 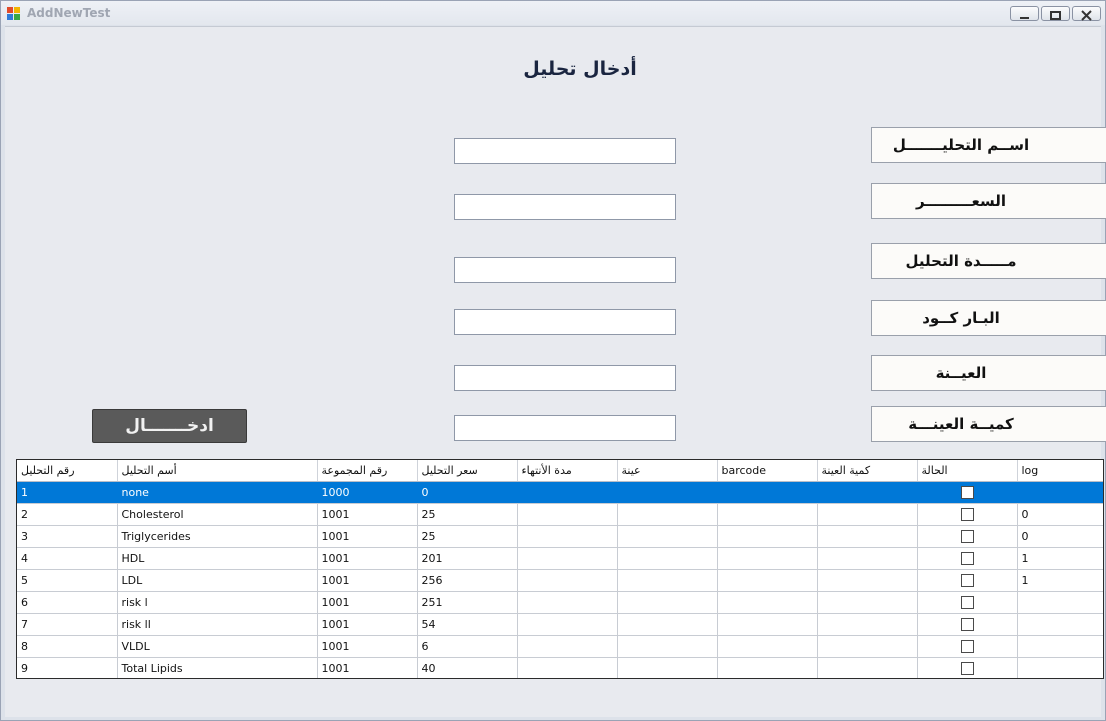 What do you see at coordinates (667, 471) in the screenshot?
I see `column-header: عينة` at bounding box center [667, 471].